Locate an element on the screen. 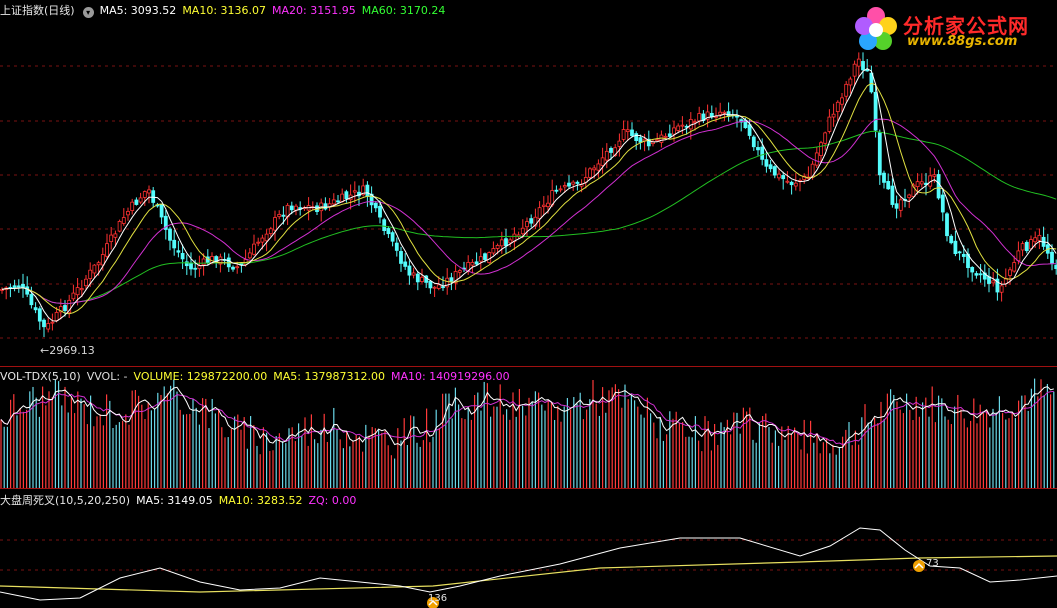  indicator-panel-title: 大盘周死叉(10,5,20,250) is located at coordinates (65, 500).